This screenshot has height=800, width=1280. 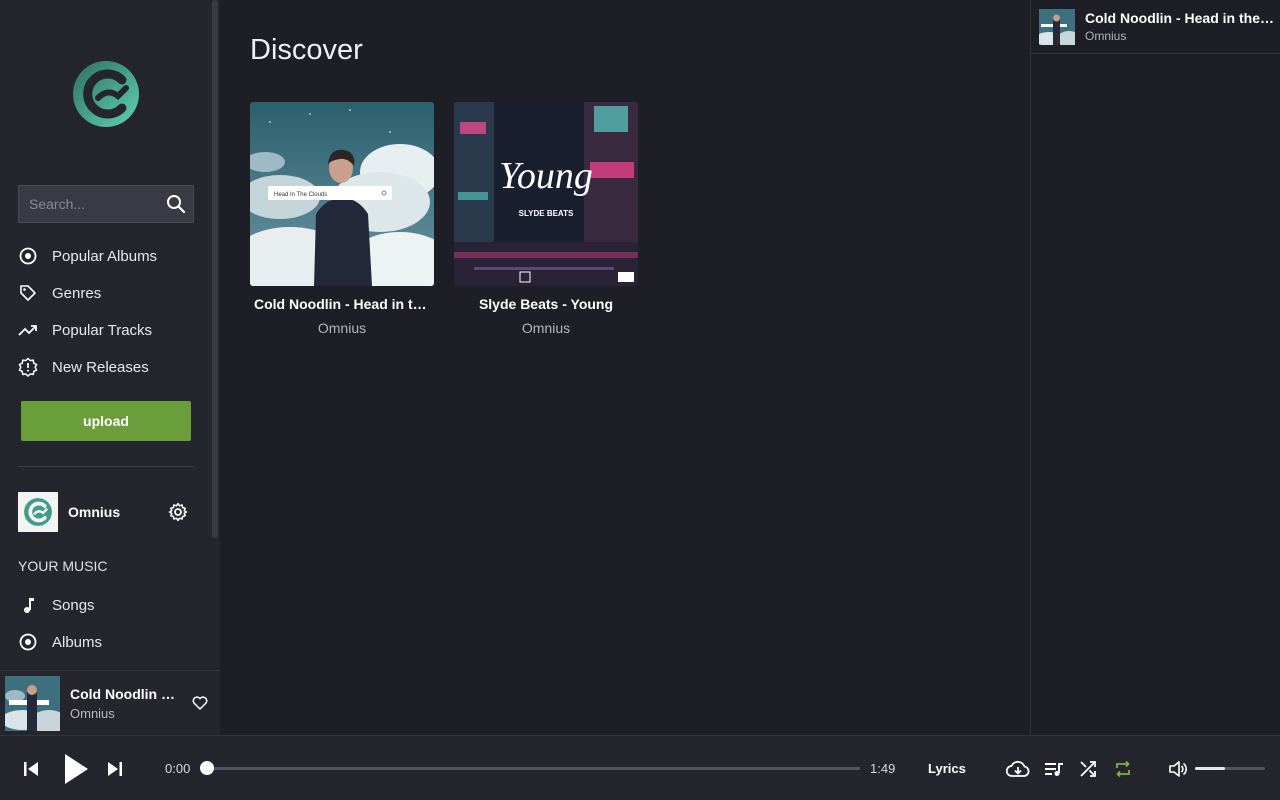 I want to click on trending-icon, so click(x=28, y=330).